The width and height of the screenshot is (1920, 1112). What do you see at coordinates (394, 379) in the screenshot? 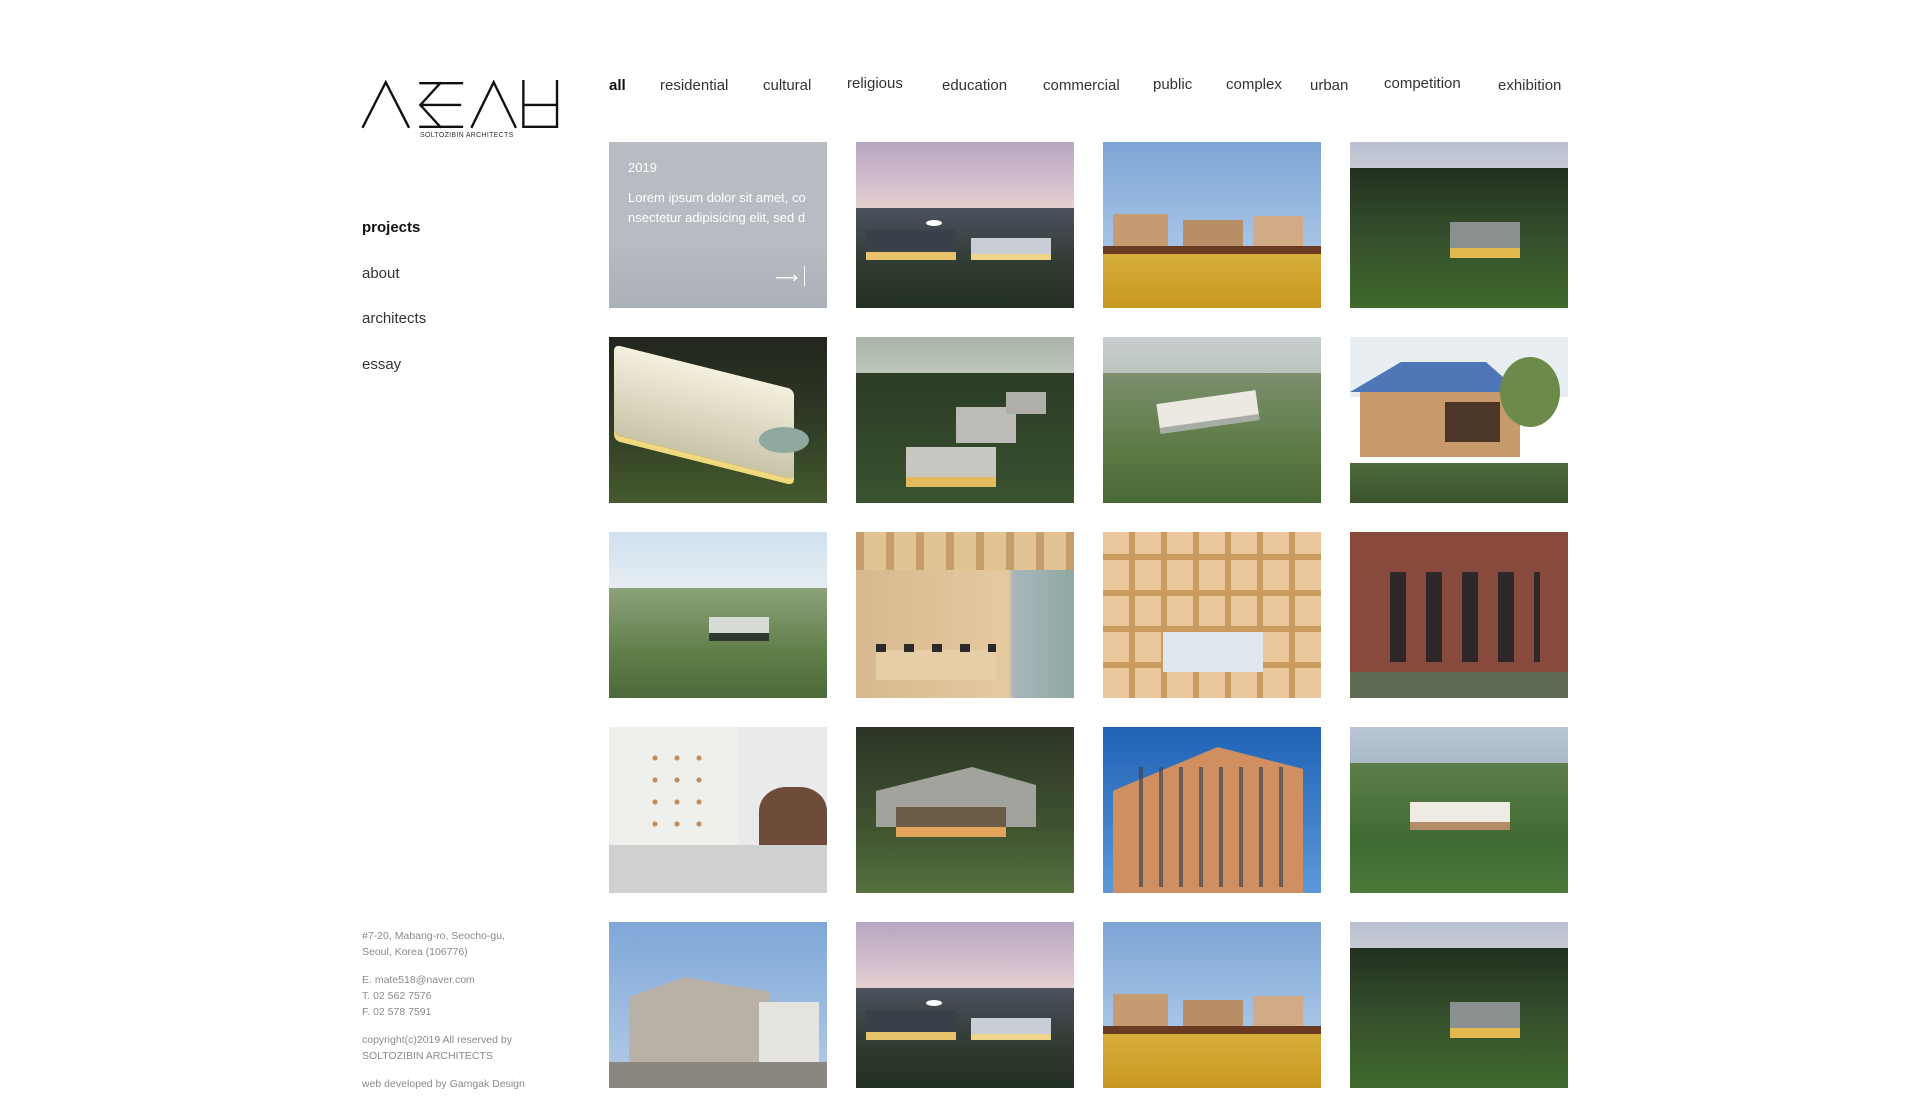
I see `sidebar-item-essay: essay` at bounding box center [394, 379].